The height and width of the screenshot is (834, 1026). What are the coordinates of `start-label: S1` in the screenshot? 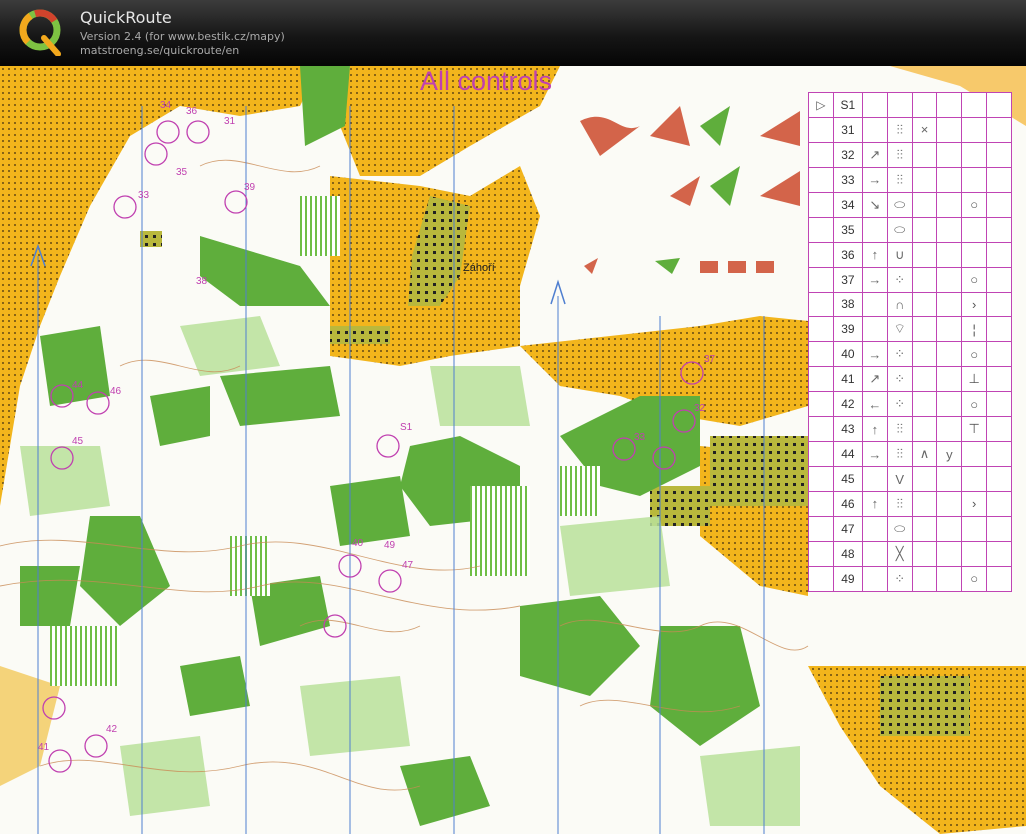 It's located at (406, 427).